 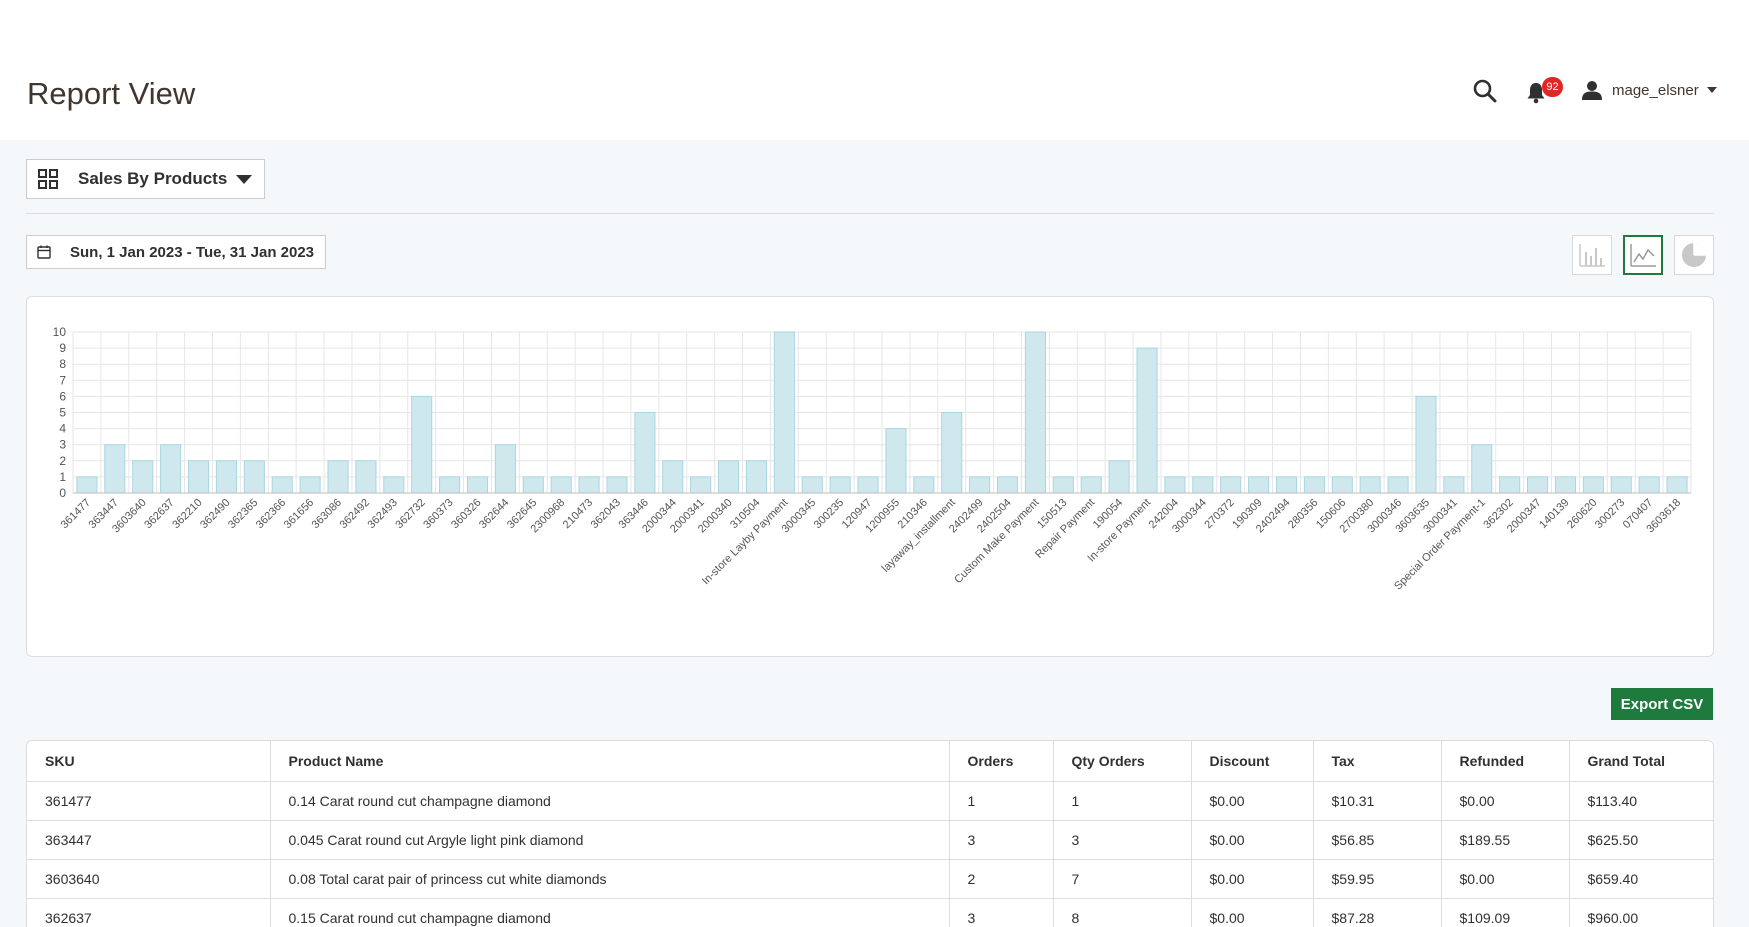 What do you see at coordinates (1122, 761) in the screenshot?
I see `column-header-qty-orders: Qty Orders` at bounding box center [1122, 761].